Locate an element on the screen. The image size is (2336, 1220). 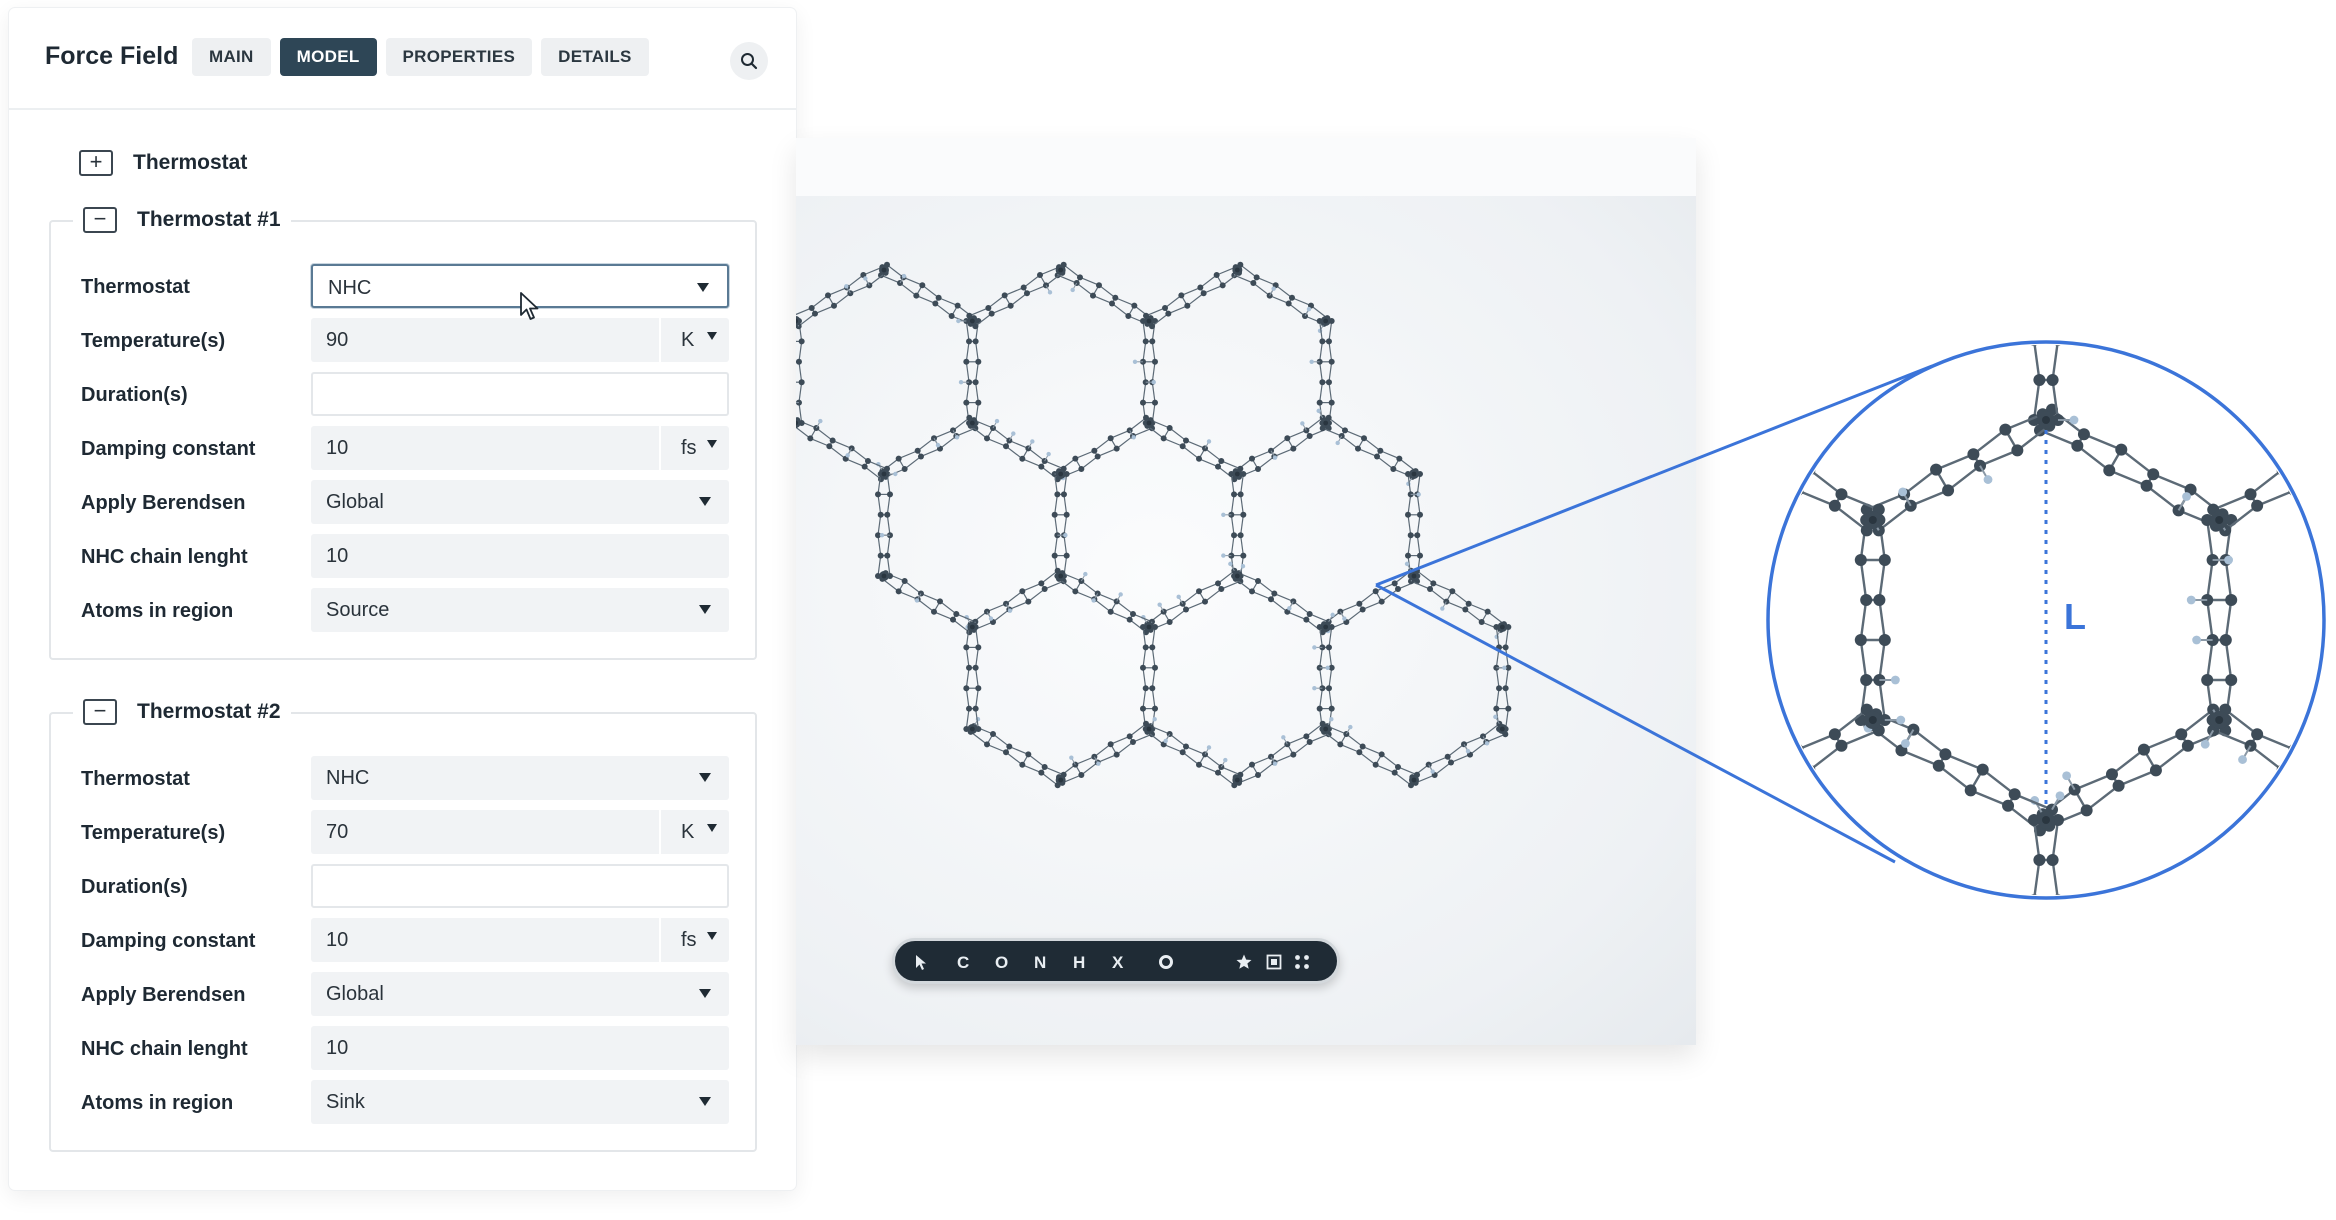
pore-size-label: L is located at coordinates (2075, 616).